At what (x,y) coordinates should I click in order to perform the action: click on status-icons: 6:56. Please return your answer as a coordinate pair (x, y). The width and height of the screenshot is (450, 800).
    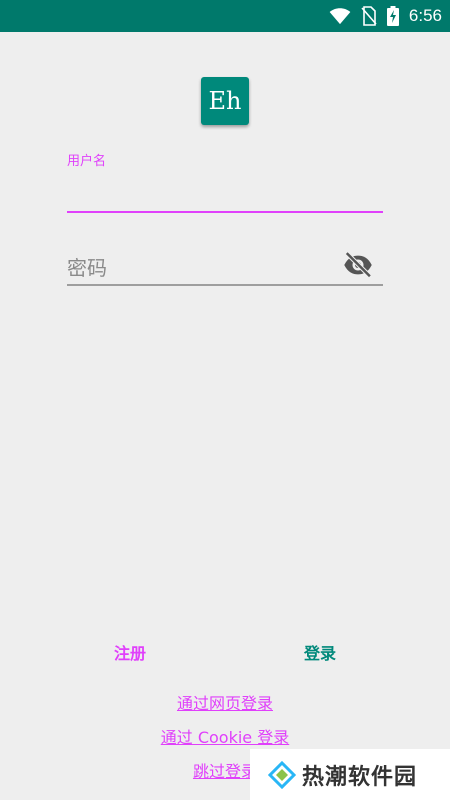
    Looking at the image, I should click on (385, 16).